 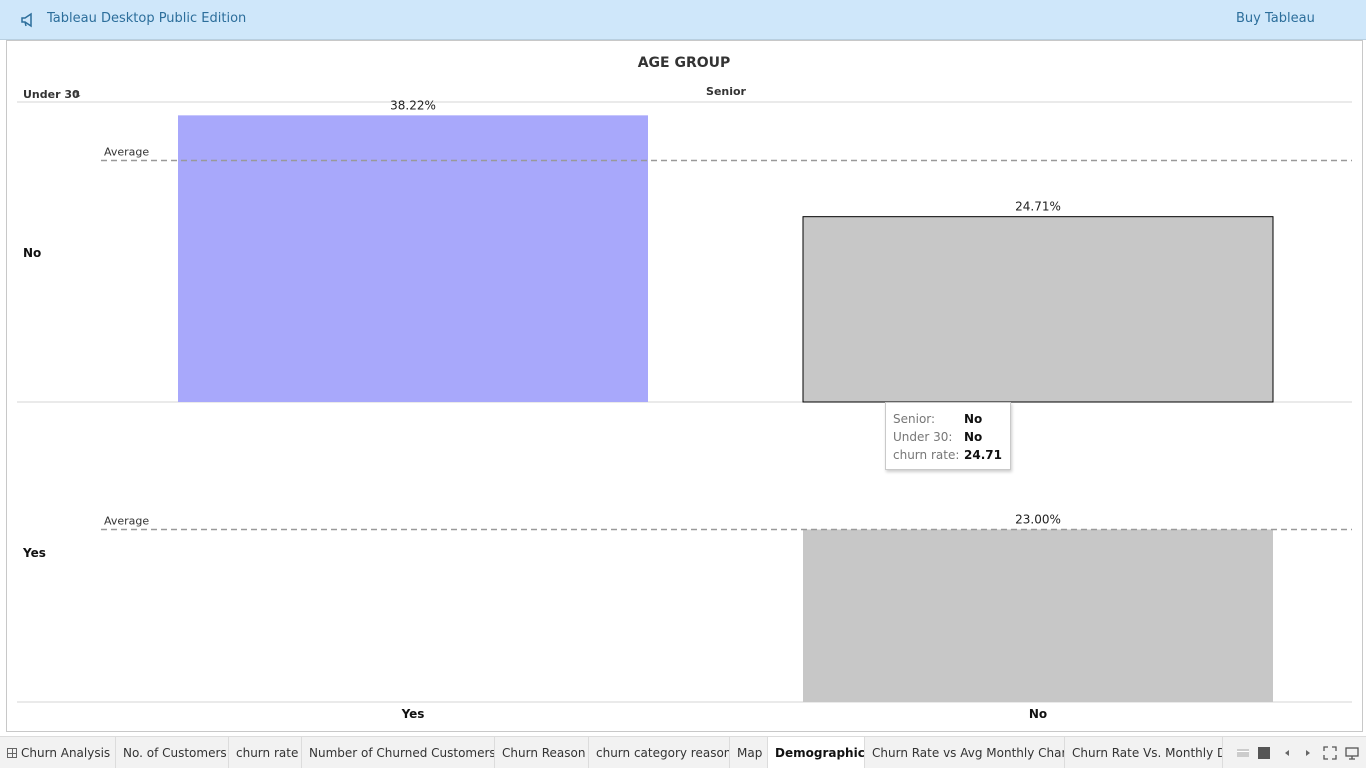 I want to click on average-label-no: Average, so click(x=126, y=152).